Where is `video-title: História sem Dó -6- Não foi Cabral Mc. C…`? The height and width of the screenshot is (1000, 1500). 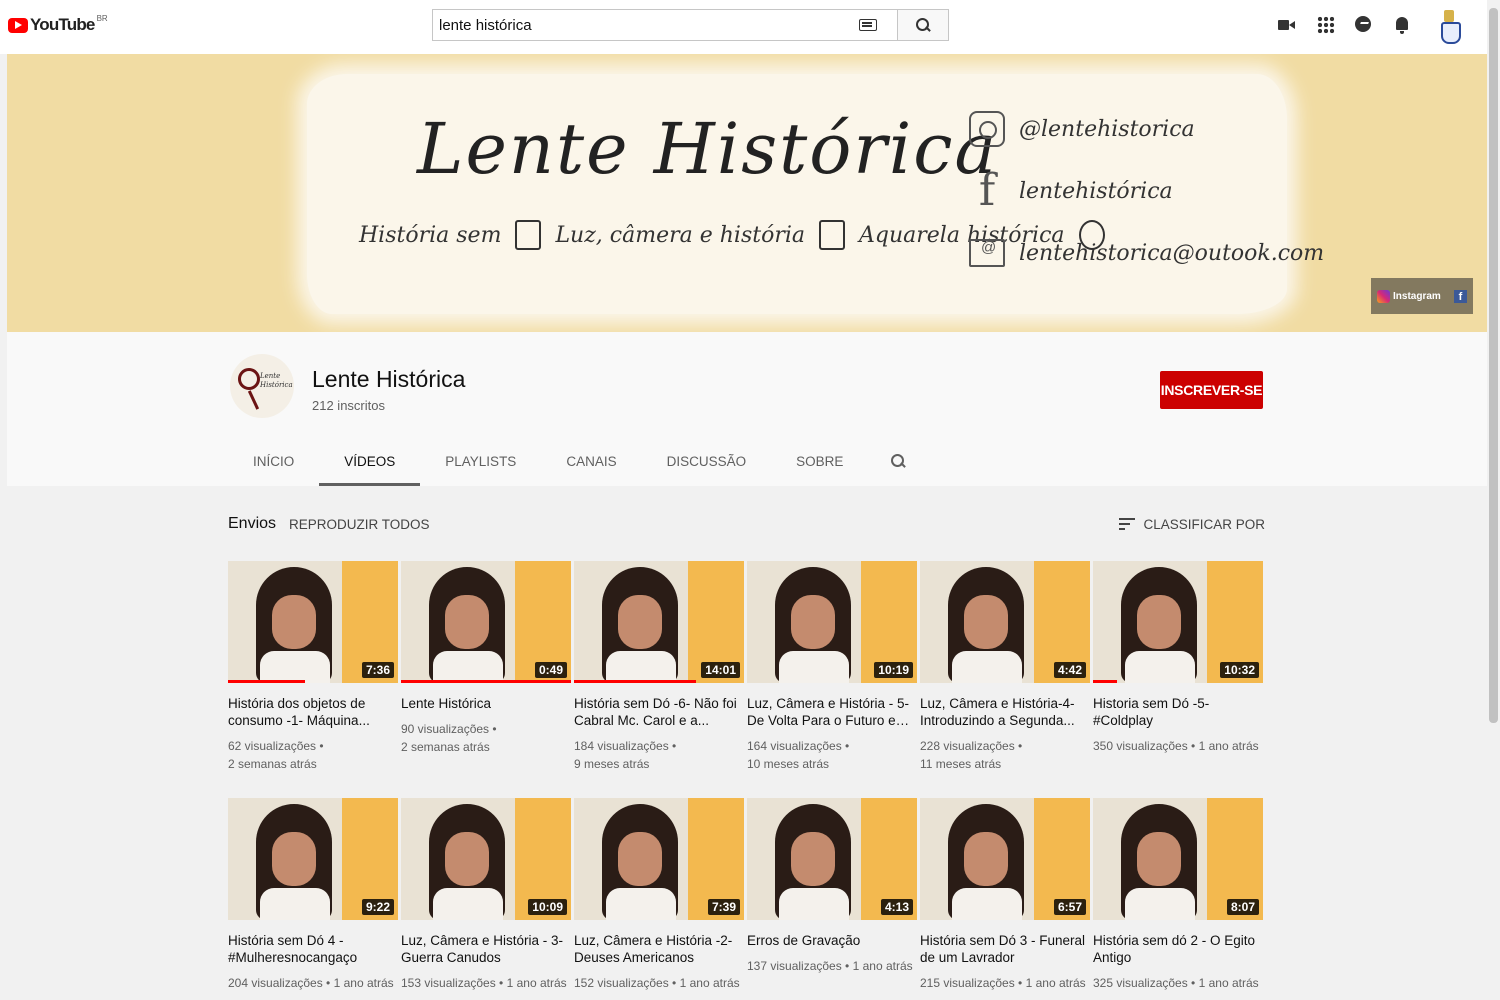
video-title: História sem Dó -6- Não foi Cabral Mc. C… is located at coordinates (659, 712).